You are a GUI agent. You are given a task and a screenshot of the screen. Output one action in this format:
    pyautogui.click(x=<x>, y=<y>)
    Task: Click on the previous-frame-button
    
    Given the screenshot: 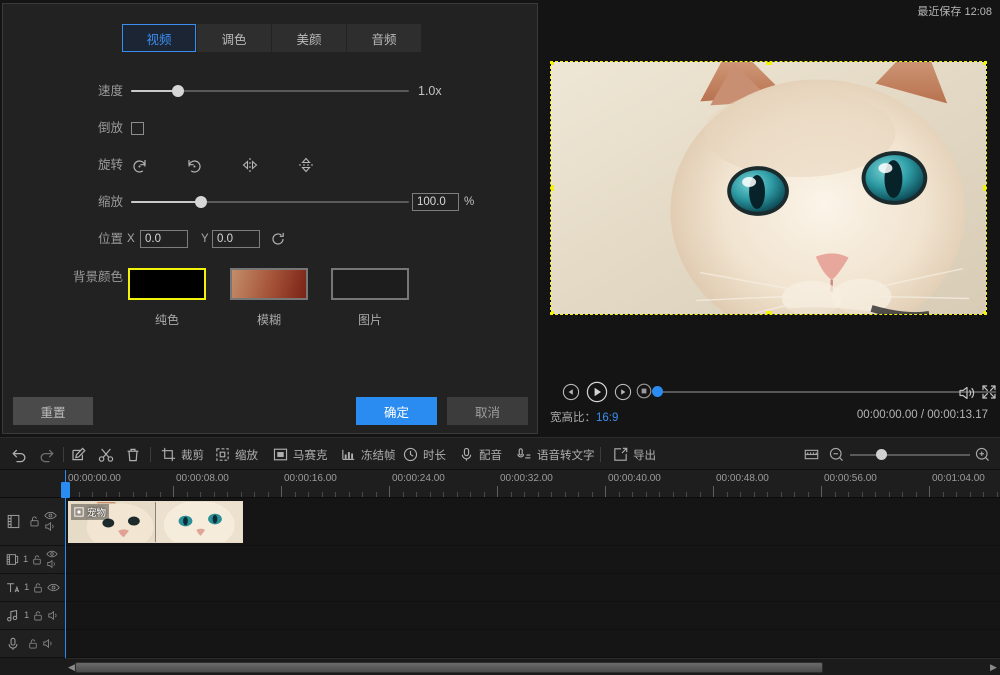 What is the action you would take?
    pyautogui.click(x=571, y=394)
    